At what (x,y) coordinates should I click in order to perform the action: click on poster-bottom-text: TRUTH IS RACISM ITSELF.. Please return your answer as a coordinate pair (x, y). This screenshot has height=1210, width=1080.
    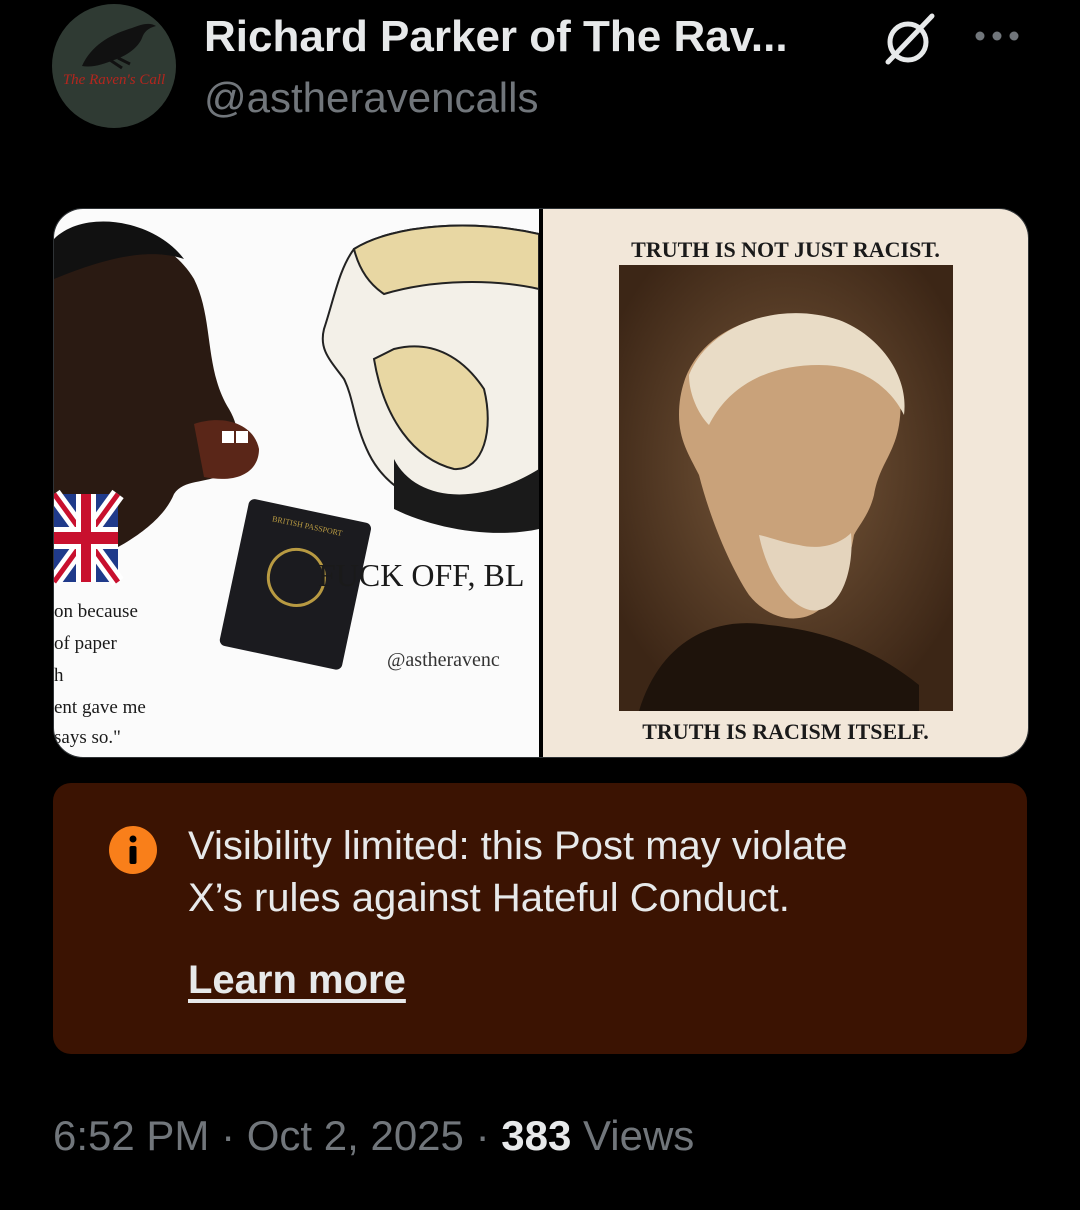
    Looking at the image, I should click on (785, 731).